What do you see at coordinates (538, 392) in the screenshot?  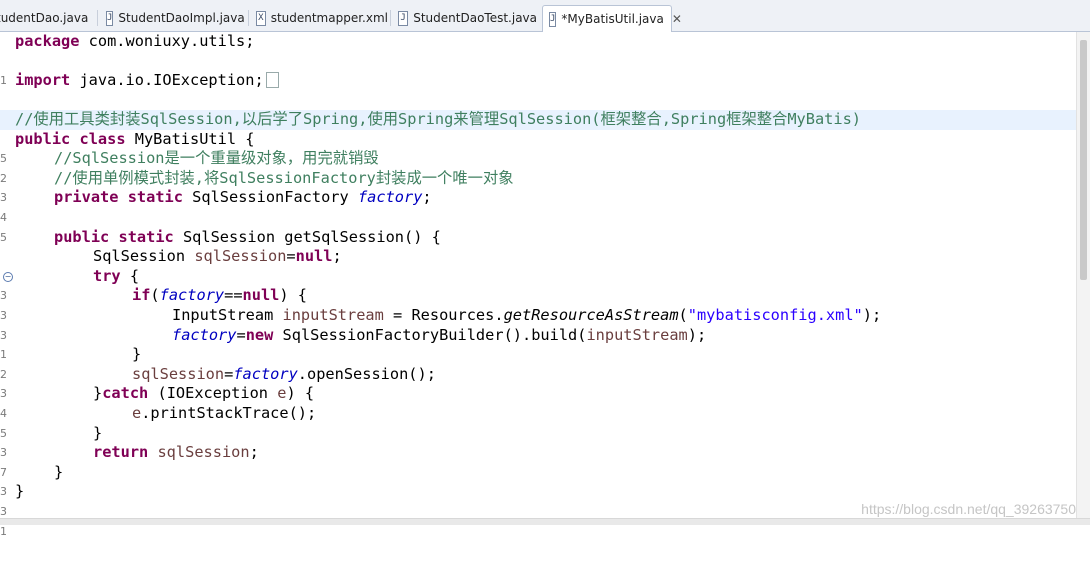 I see `code-line: 4 sqlSession=factory.openSession();` at bounding box center [538, 392].